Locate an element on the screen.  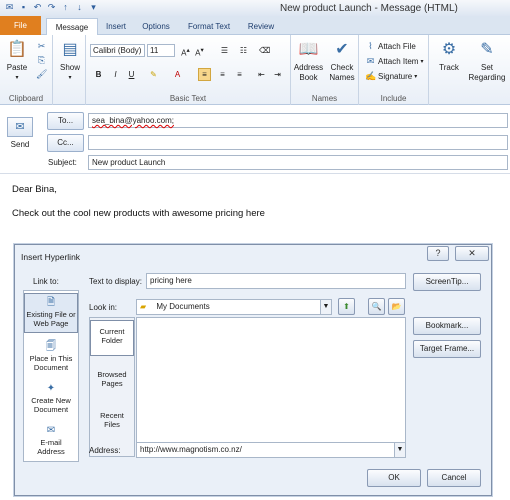
highlight-icon: ✎ is located at coordinates (153, 74).